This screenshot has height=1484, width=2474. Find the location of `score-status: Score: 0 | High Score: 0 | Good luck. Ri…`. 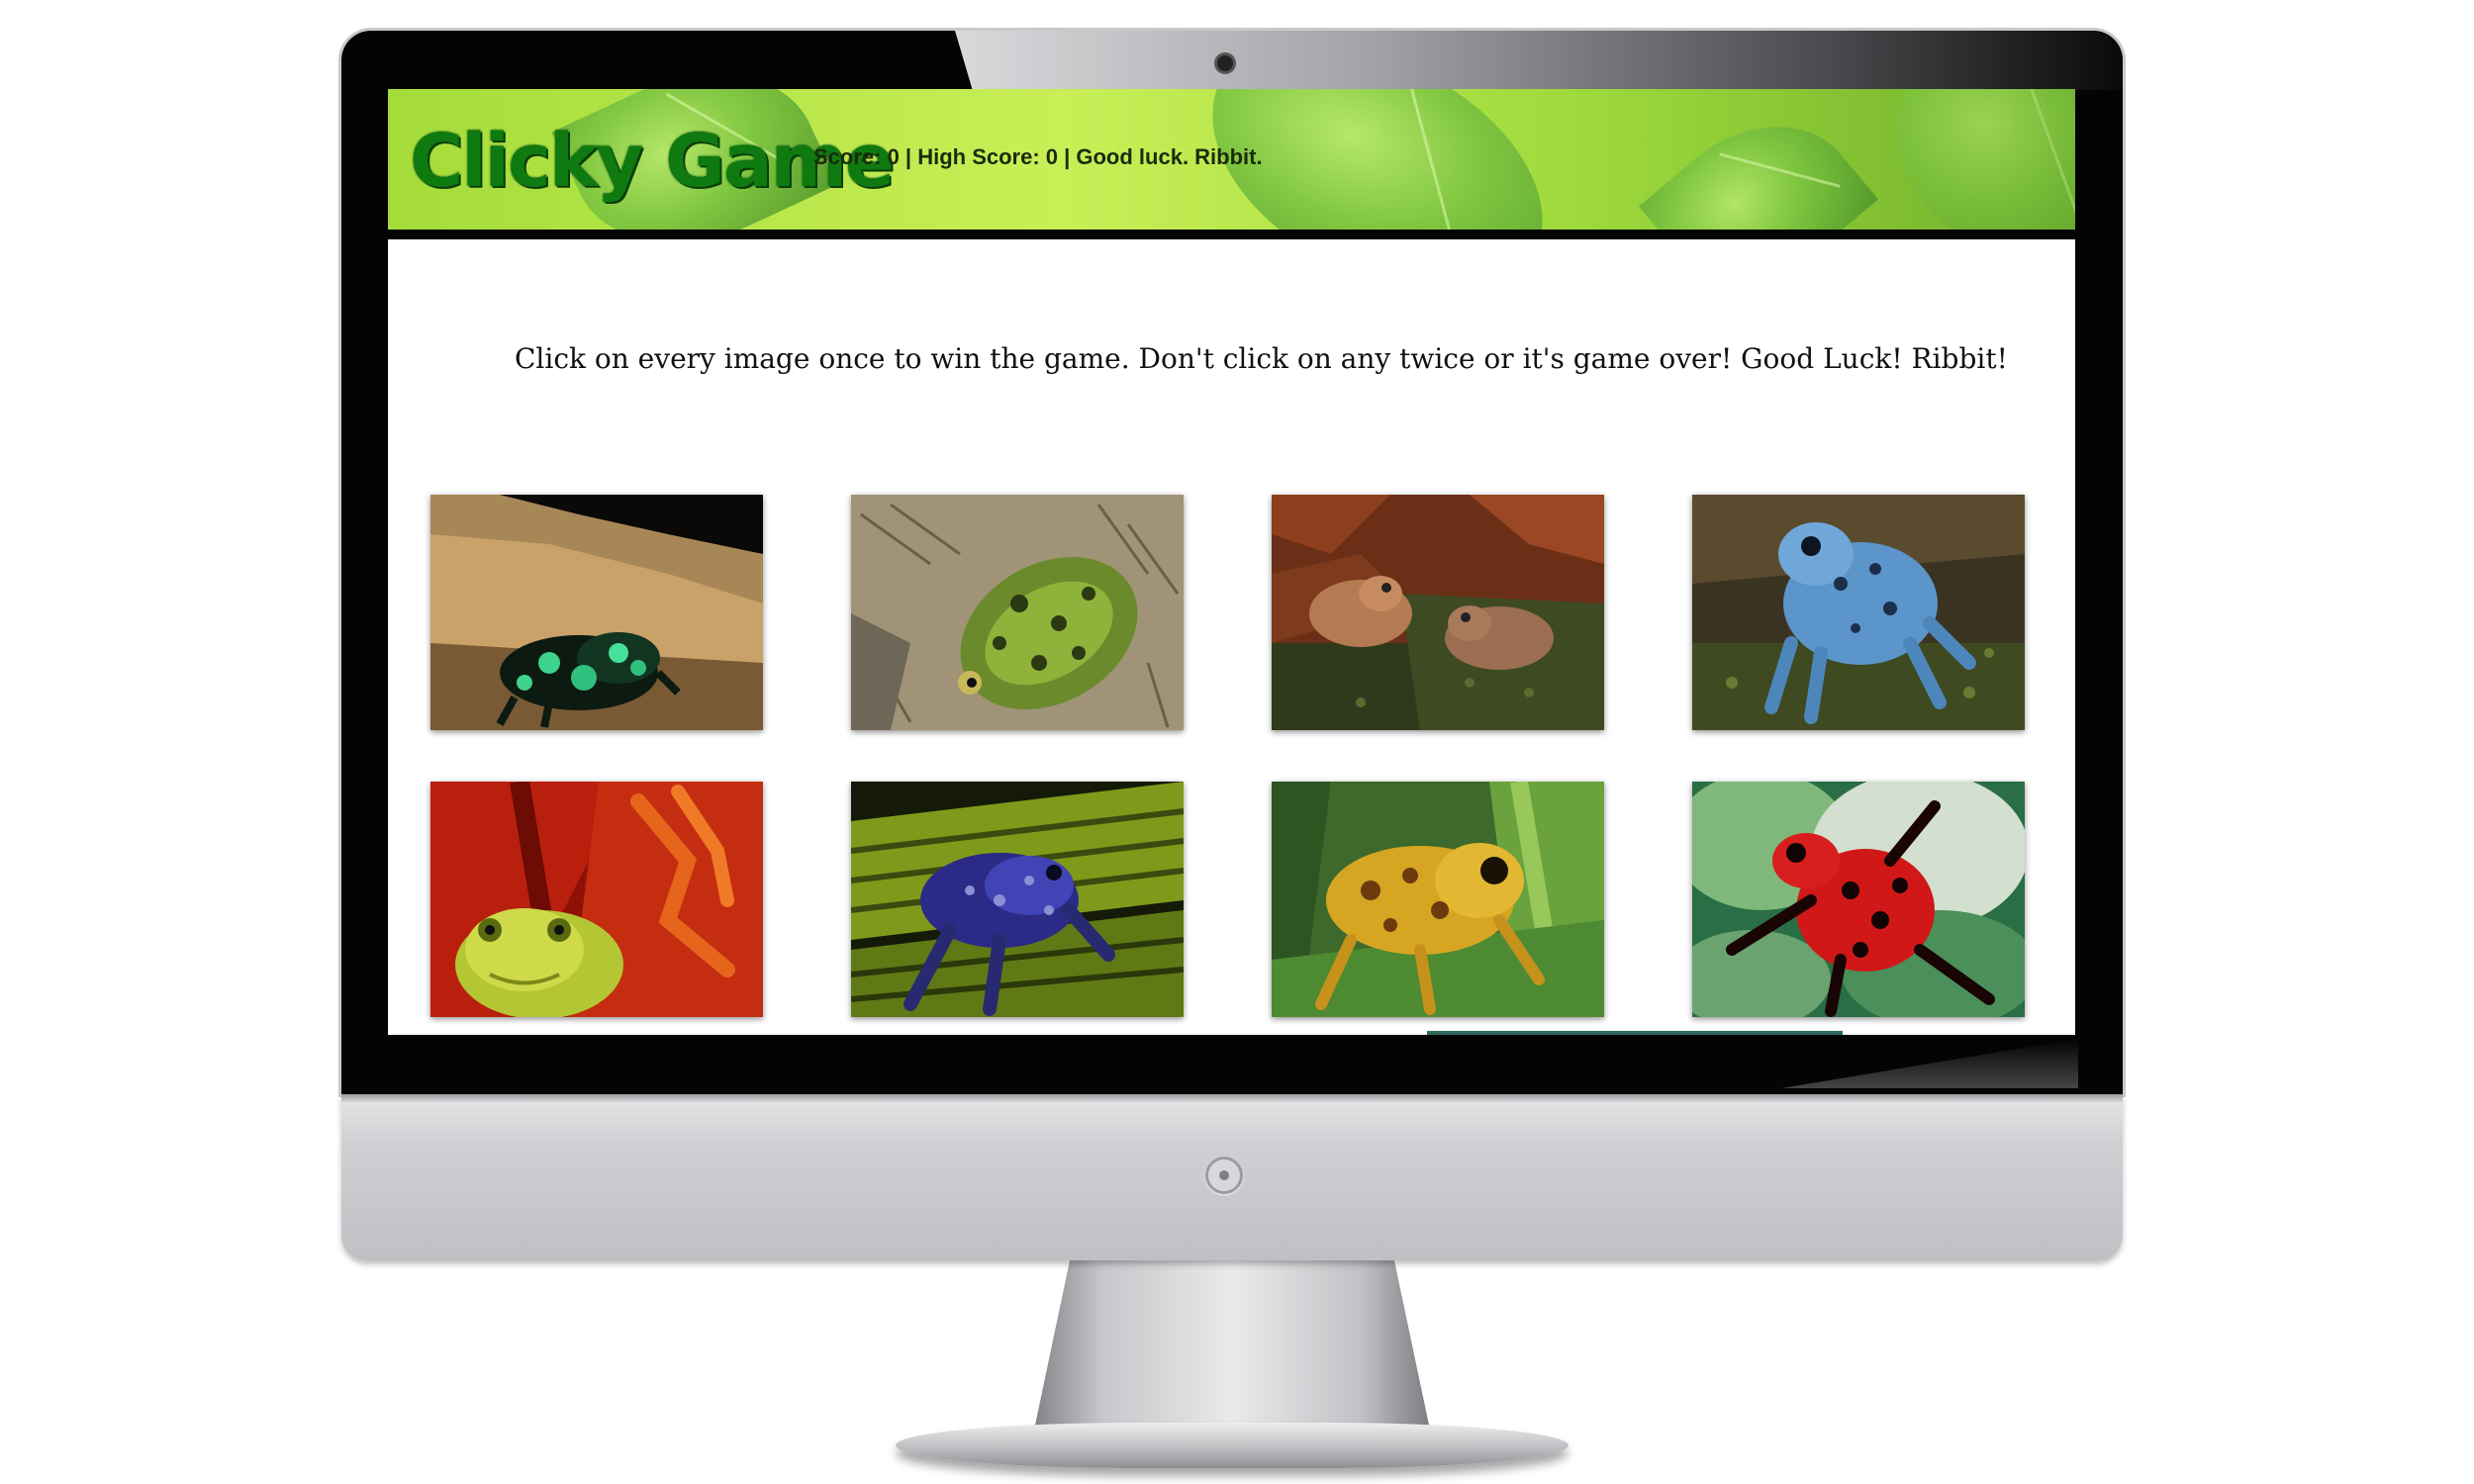

score-status: Score: 0 | High Score: 0 | Good luck. Ri… is located at coordinates (1038, 156).